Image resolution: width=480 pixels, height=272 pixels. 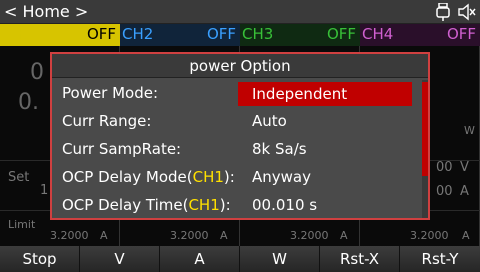 What do you see at coordinates (443, 12) in the screenshot?
I see `usb-icon` at bounding box center [443, 12].